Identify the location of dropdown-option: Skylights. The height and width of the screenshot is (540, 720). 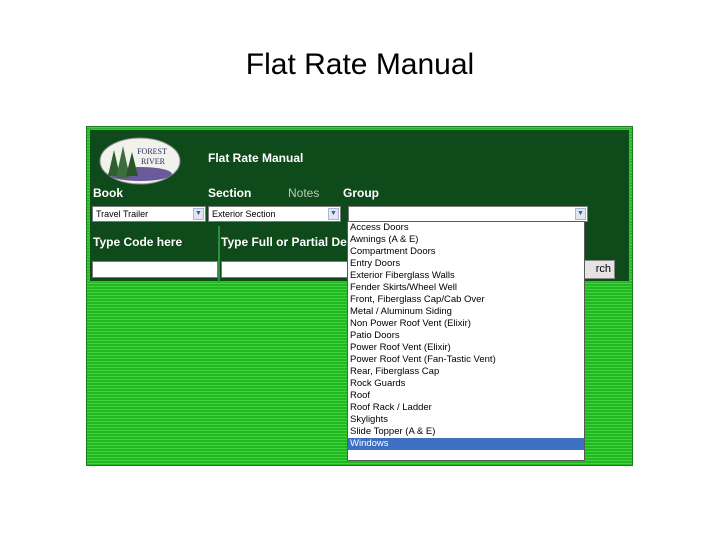
(466, 420).